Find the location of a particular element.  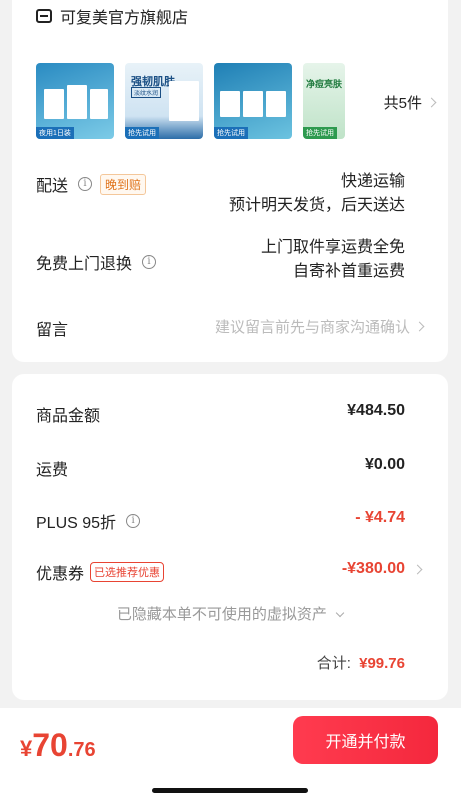

total-row: 合计: ¥99.76 is located at coordinates (361, 662).